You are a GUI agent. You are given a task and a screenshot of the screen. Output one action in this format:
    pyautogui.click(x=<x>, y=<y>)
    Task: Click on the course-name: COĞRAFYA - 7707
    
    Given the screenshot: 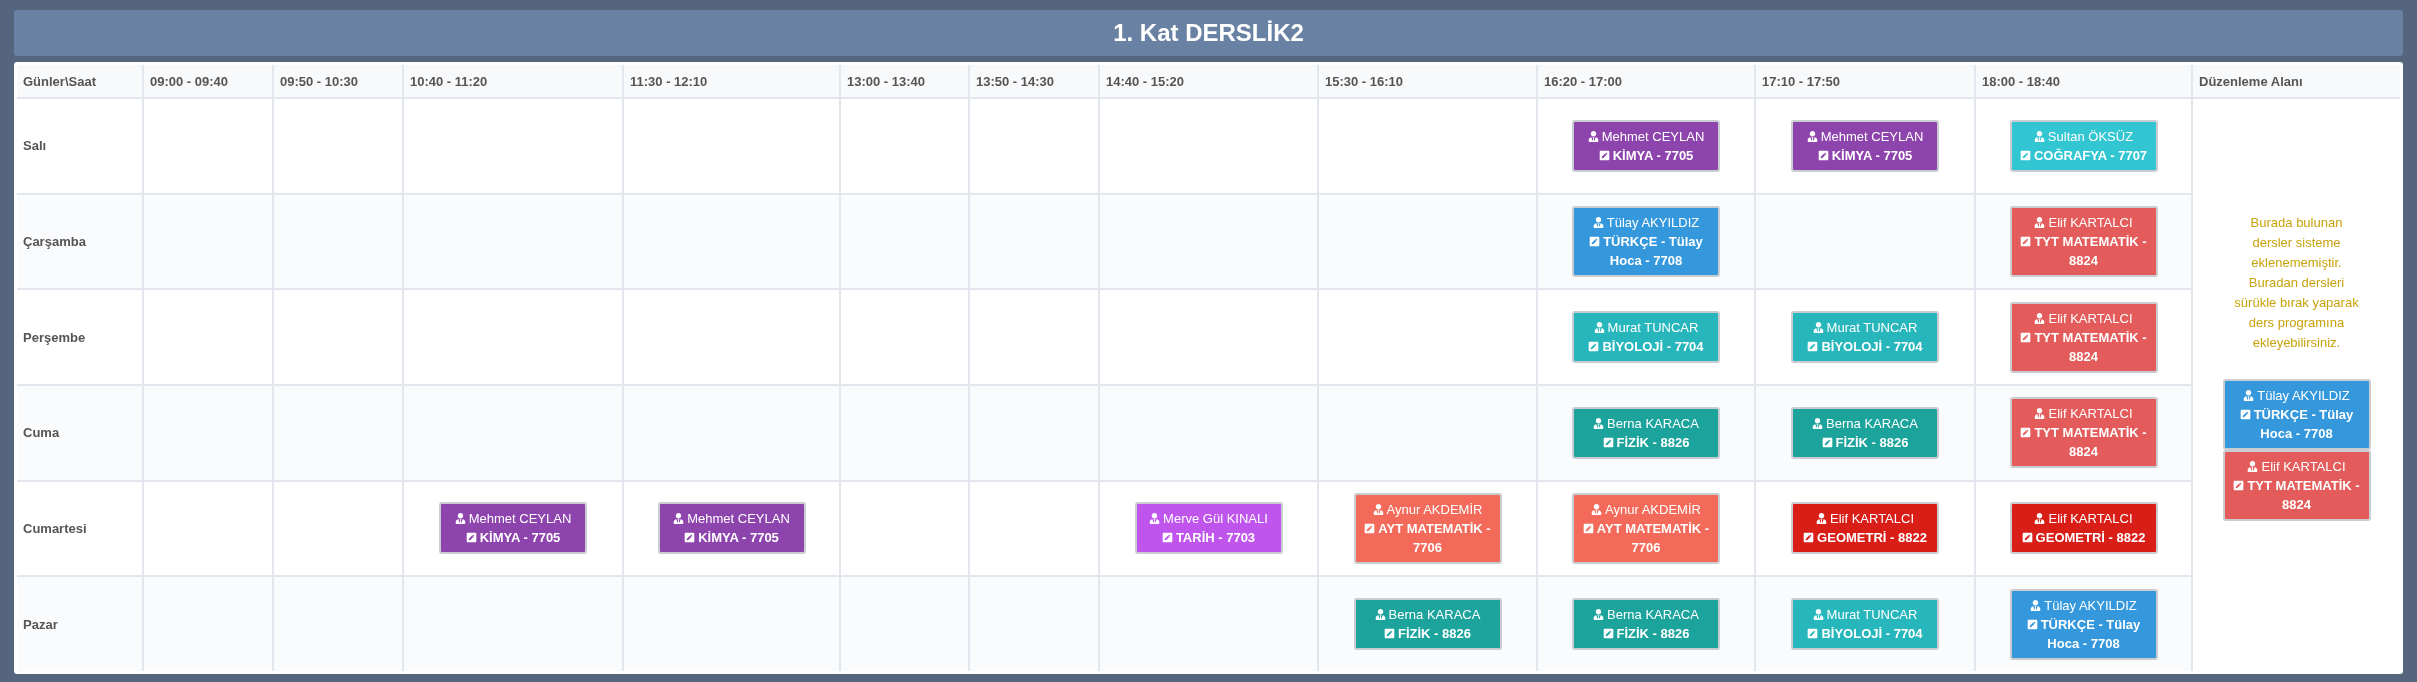 What is the action you would take?
    pyautogui.click(x=2090, y=155)
    